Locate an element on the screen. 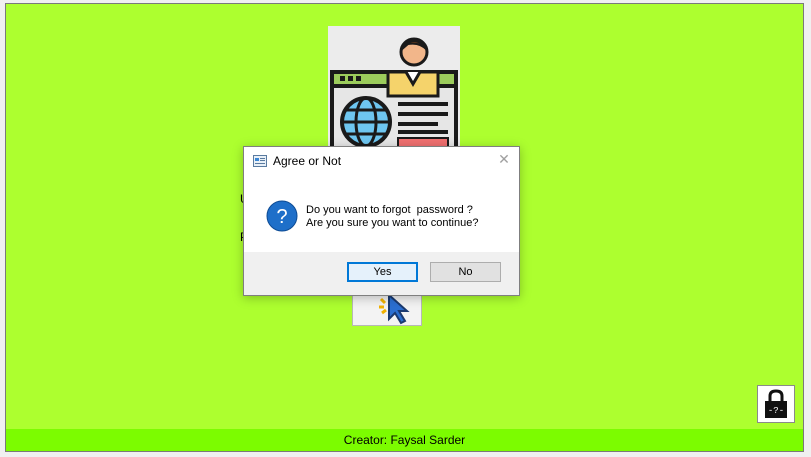 Image resolution: width=811 pixels, height=457 pixels. lock-help-button: -?- is located at coordinates (776, 404).